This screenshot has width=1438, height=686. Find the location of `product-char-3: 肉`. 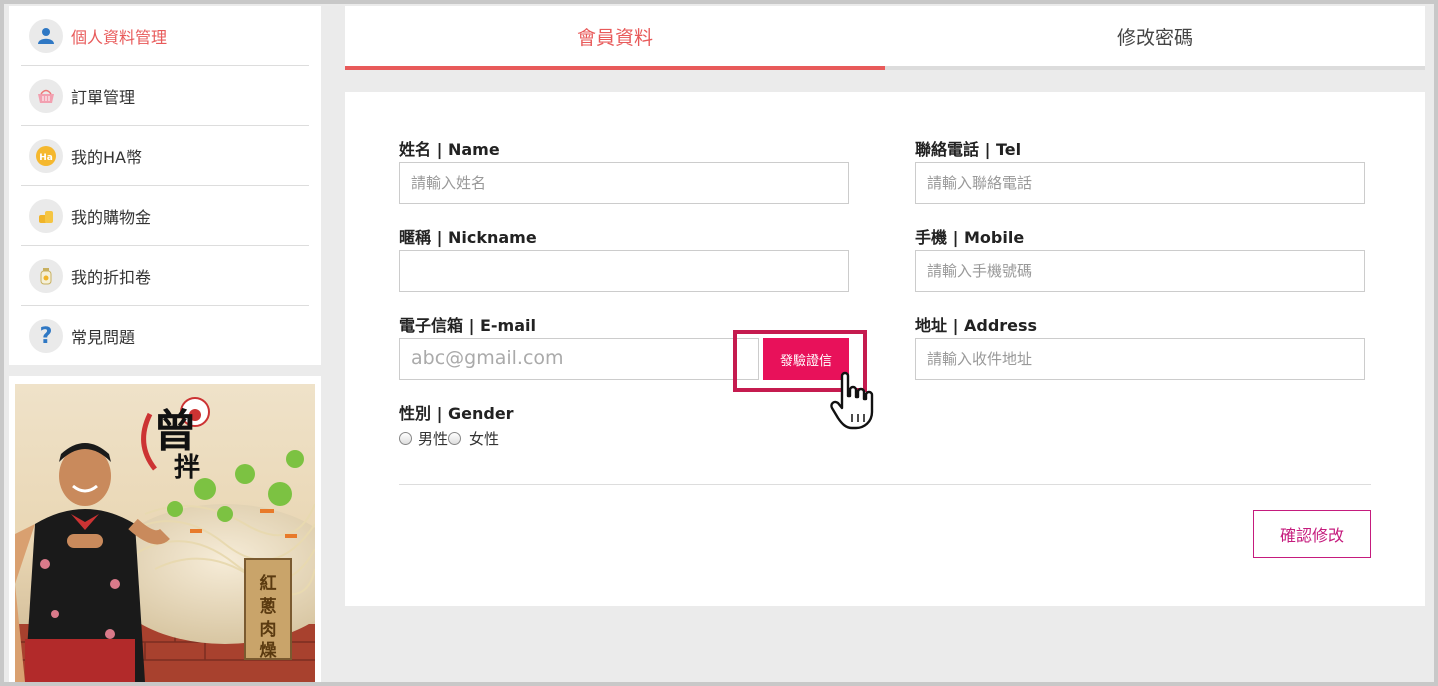

product-char-3: 肉 is located at coordinates (268, 629).